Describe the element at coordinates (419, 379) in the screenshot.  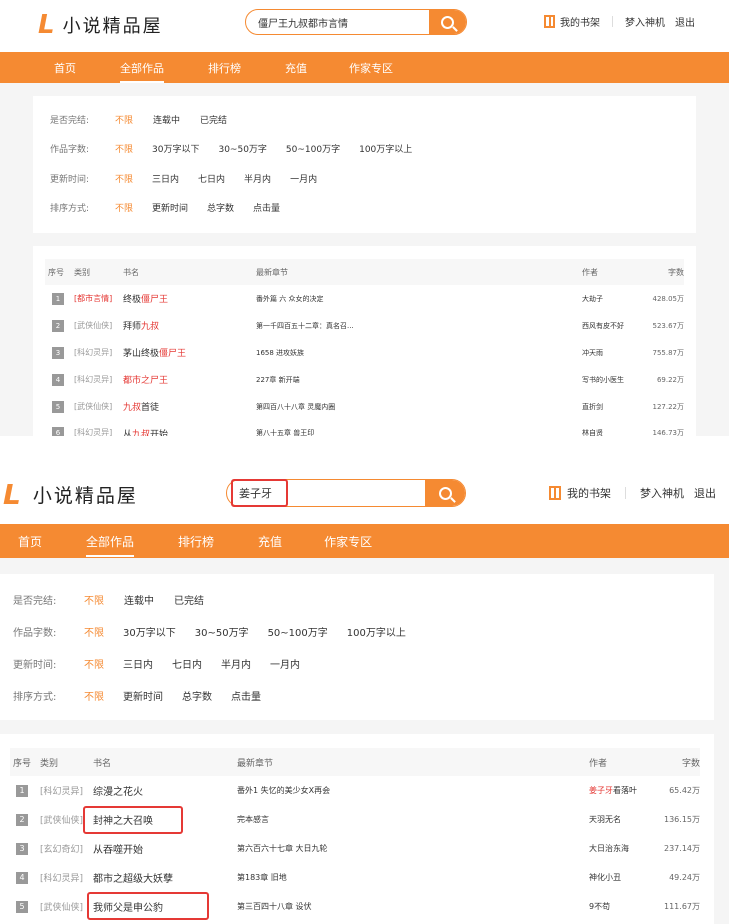
I see `row-chapter: 227章 新开端` at that location.